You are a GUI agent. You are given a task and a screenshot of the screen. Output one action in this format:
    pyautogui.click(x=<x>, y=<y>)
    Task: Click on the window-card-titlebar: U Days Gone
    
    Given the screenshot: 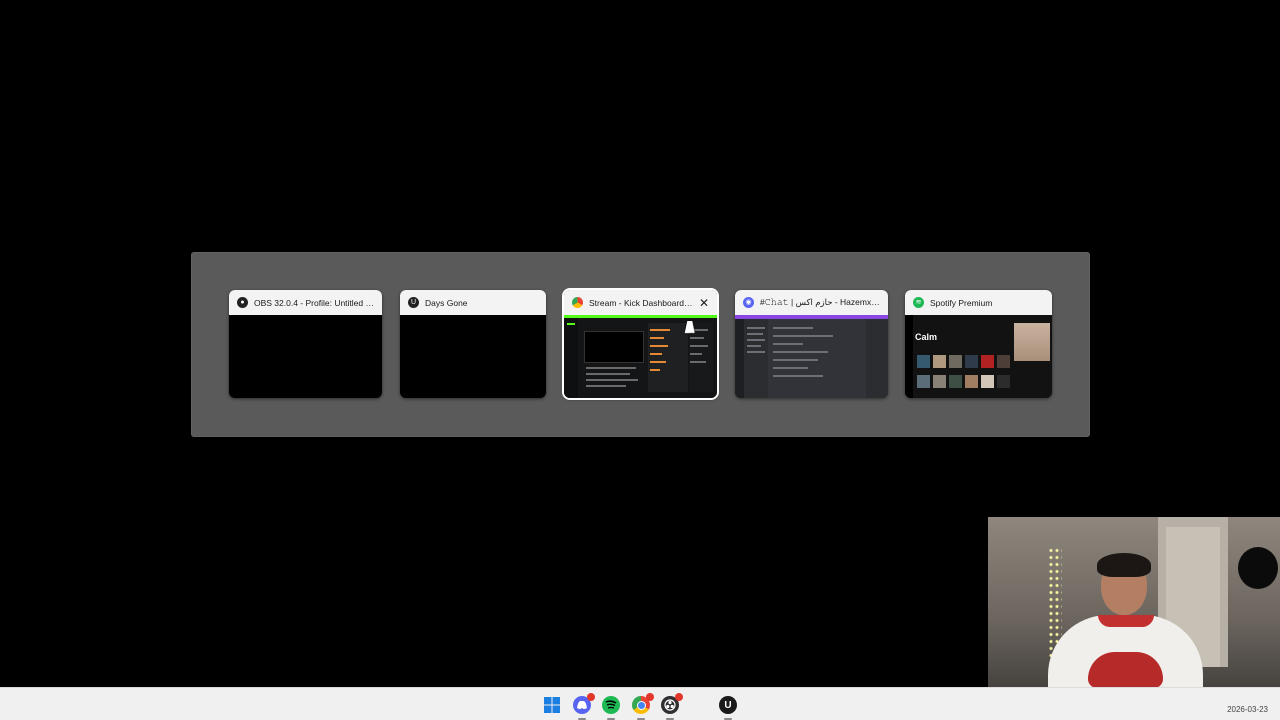 What is the action you would take?
    pyautogui.click(x=473, y=302)
    